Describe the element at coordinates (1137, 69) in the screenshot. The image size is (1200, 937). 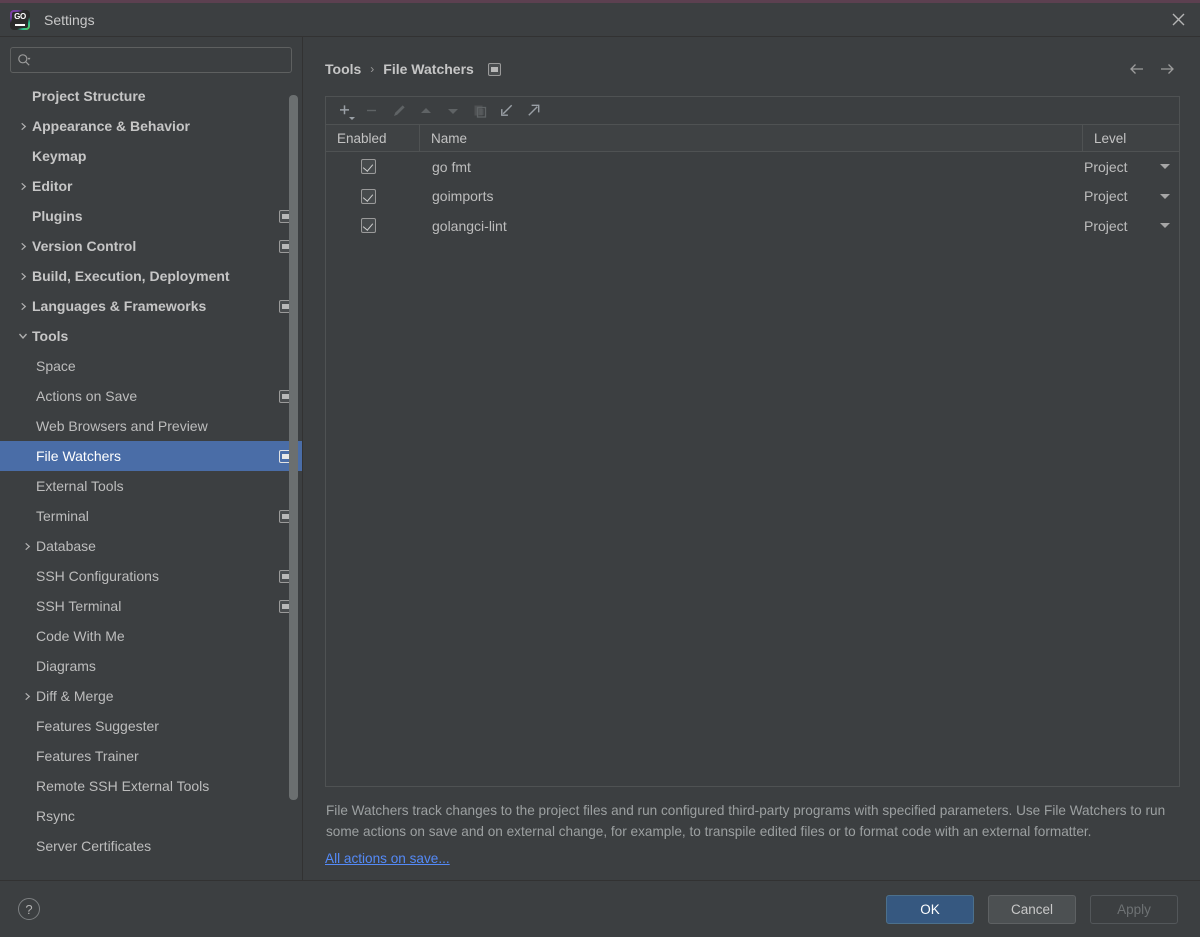
I see `arrow-left-icon` at that location.